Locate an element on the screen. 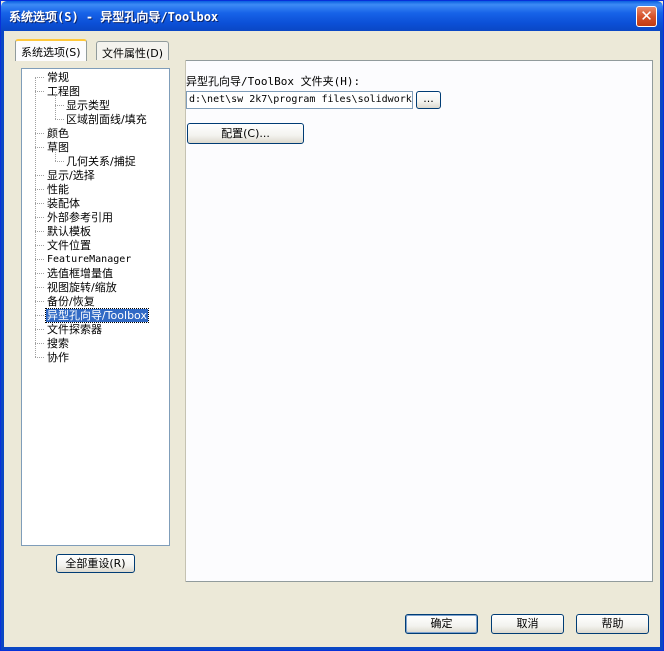  tree-item: 几何关系/捕捉 is located at coordinates (101, 161).